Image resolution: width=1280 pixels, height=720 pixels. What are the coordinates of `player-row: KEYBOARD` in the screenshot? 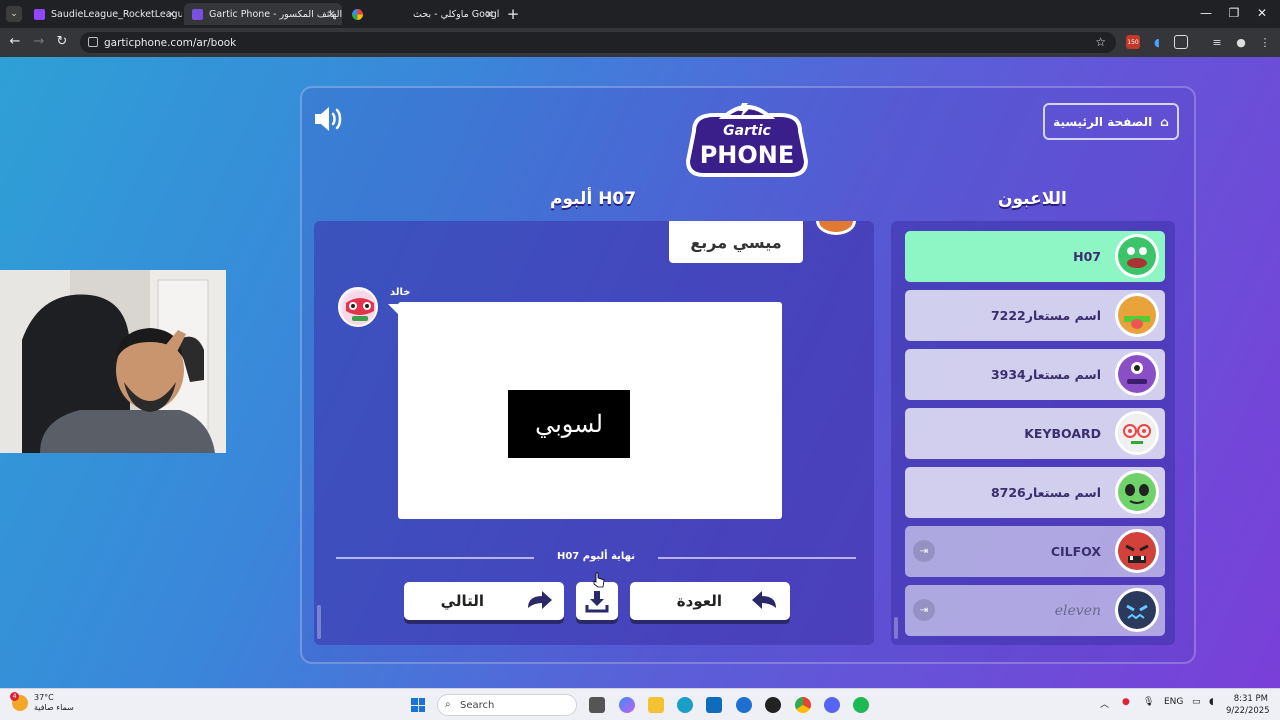 It's located at (1035, 433).